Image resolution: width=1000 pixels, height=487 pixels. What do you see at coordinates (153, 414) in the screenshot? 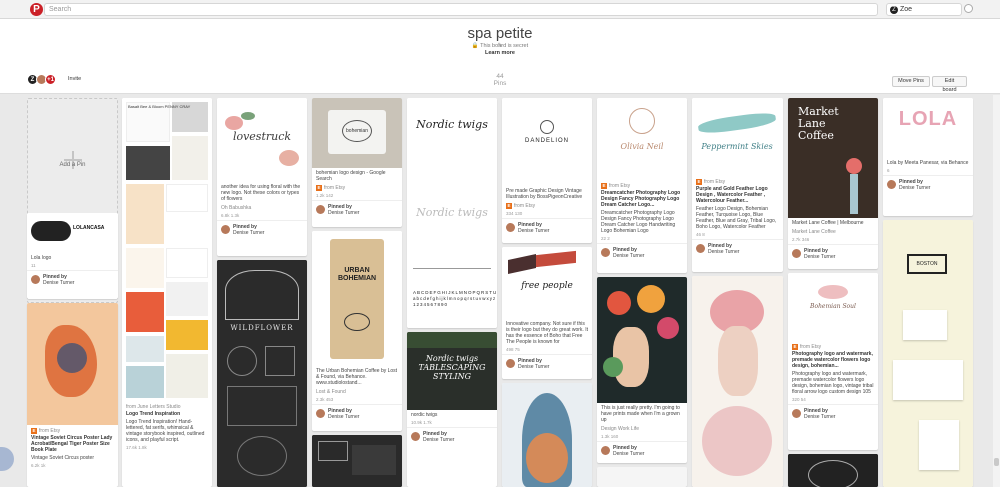
I see `pin-title: Logo Trend Inspiration` at bounding box center [153, 414].